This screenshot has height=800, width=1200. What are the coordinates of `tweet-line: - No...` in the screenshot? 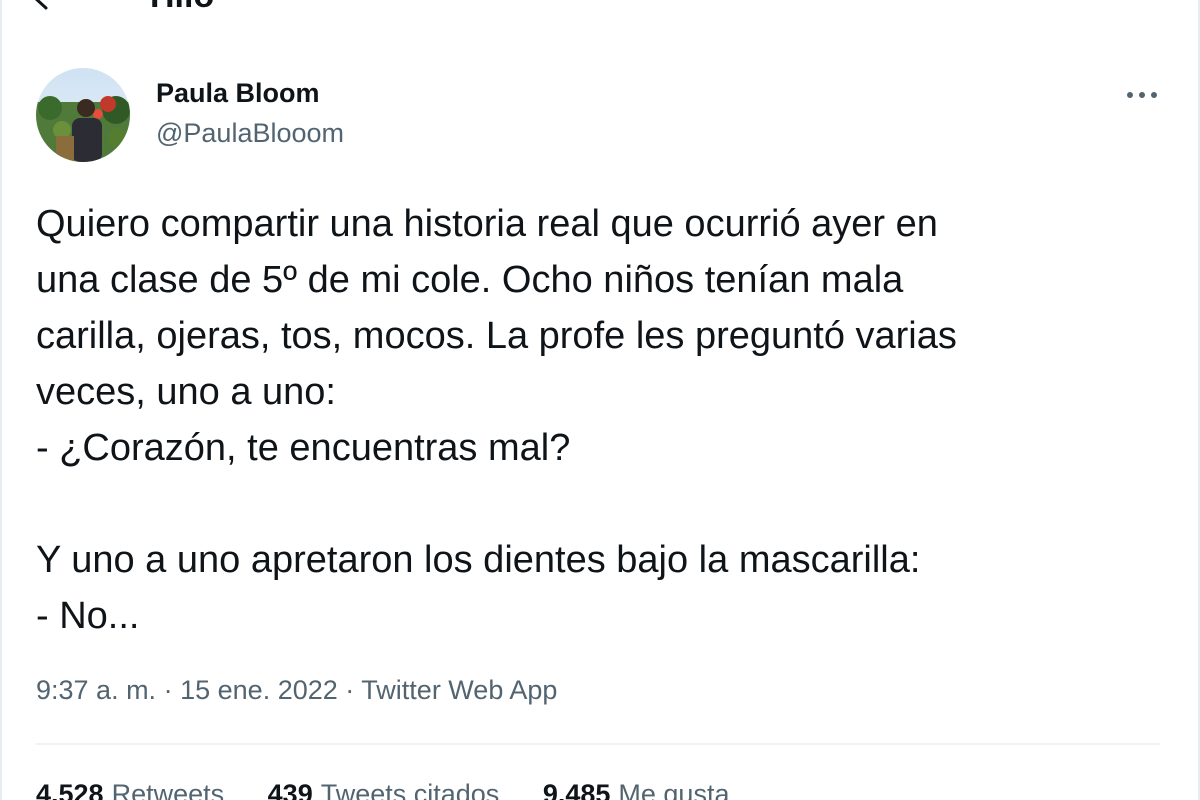 It's located at (88, 616).